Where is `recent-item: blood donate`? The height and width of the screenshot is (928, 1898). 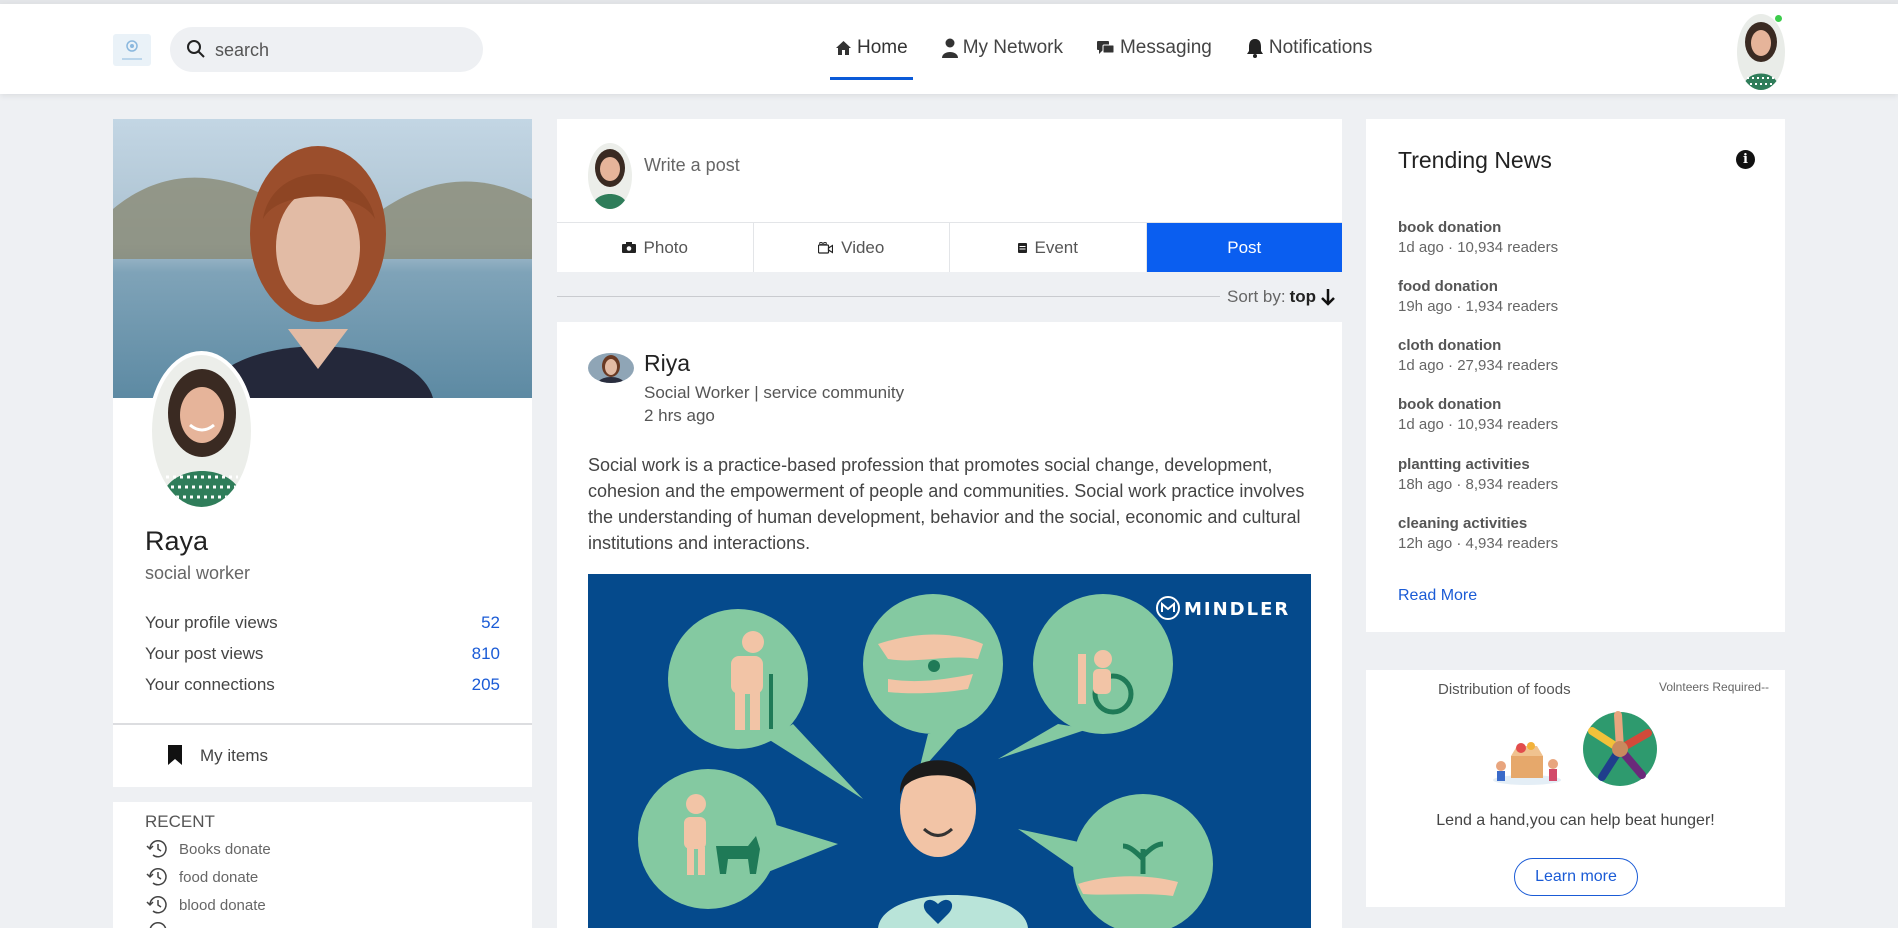 recent-item: blood donate is located at coordinates (205, 905).